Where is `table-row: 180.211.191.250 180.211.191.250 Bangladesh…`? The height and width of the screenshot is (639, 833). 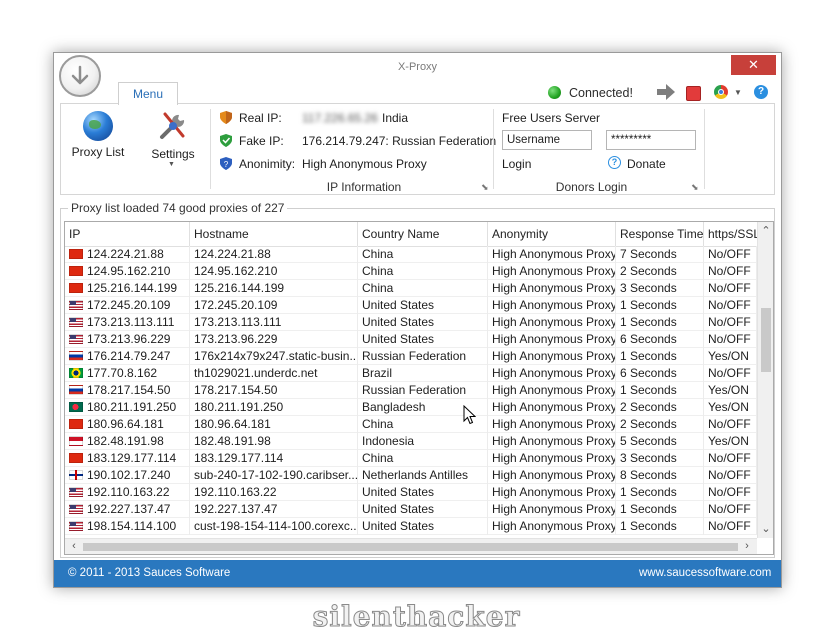 table-row: 180.211.191.250 180.211.191.250 Bangladesh… is located at coordinates (411, 407).